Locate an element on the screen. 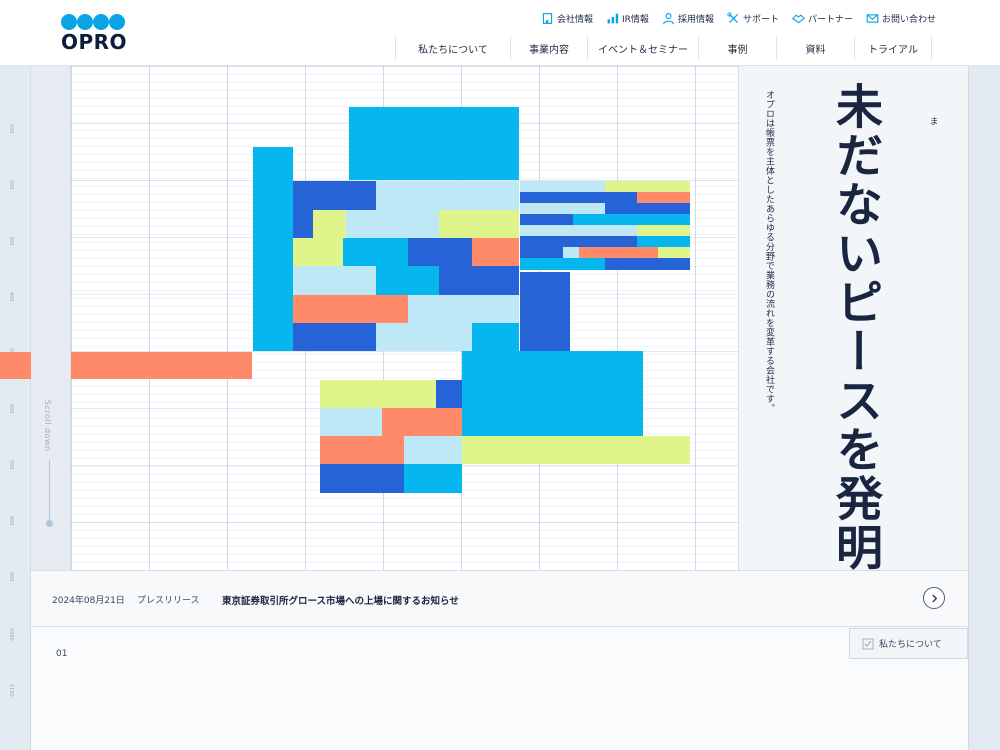  util-link-contact: お問い合わせ is located at coordinates (901, 18).